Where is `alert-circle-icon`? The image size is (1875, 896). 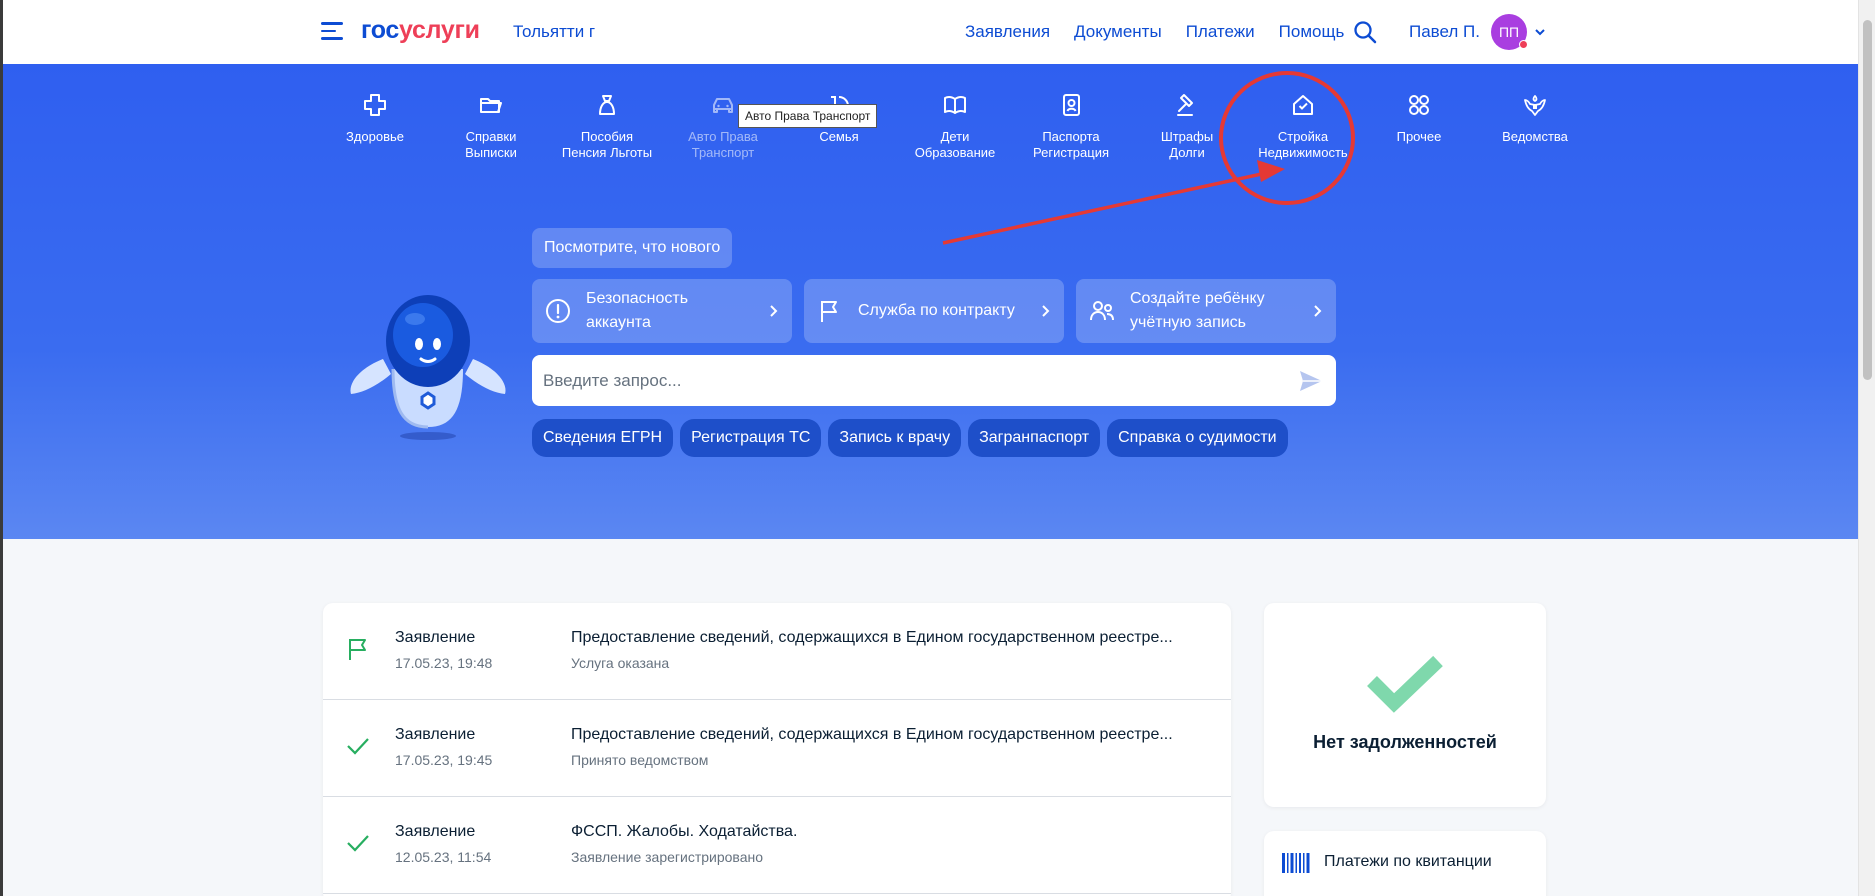 alert-circle-icon is located at coordinates (558, 311).